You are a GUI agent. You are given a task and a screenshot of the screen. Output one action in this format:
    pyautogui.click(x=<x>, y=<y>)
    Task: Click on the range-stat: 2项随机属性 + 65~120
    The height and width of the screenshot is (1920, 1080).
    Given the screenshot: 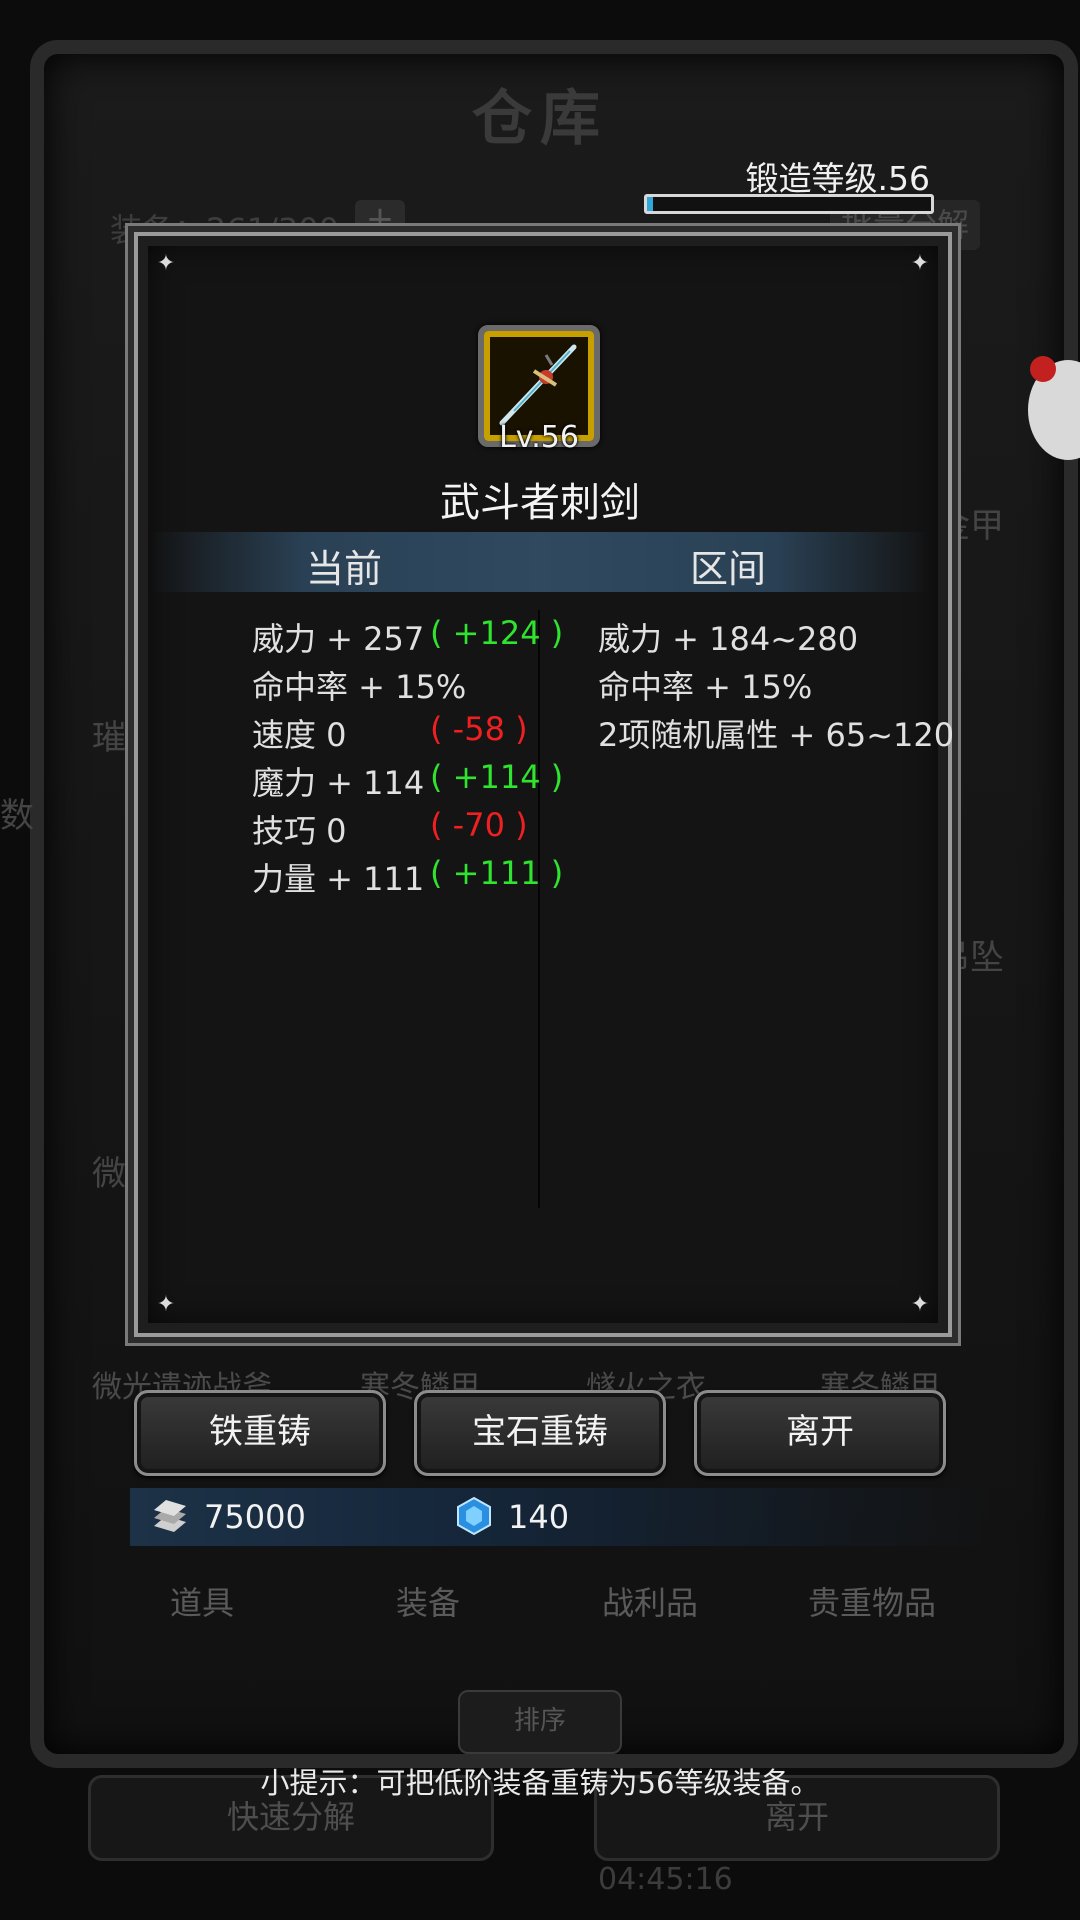 What is the action you would take?
    pyautogui.click(x=776, y=735)
    